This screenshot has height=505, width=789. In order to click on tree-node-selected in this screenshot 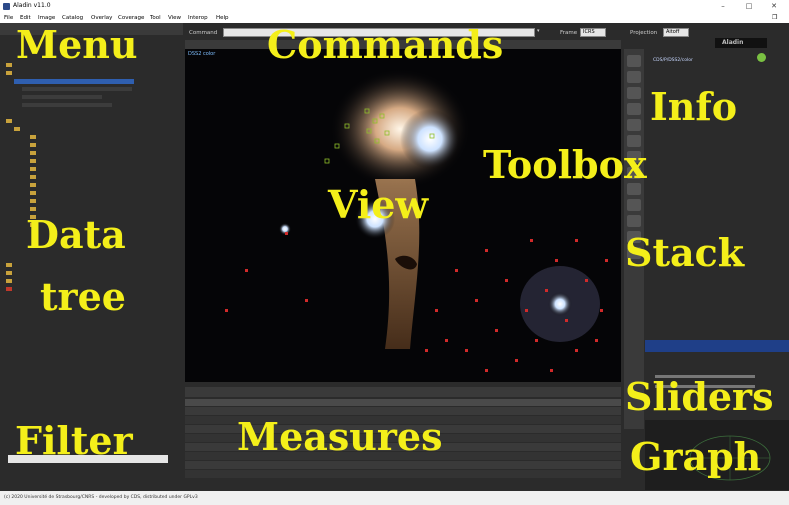, I will do `click(74, 81)`.